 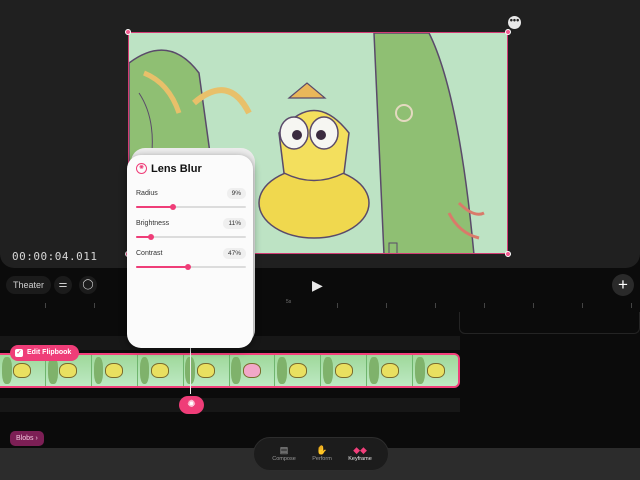 I want to click on layers-icon: ▤, so click(x=284, y=450).